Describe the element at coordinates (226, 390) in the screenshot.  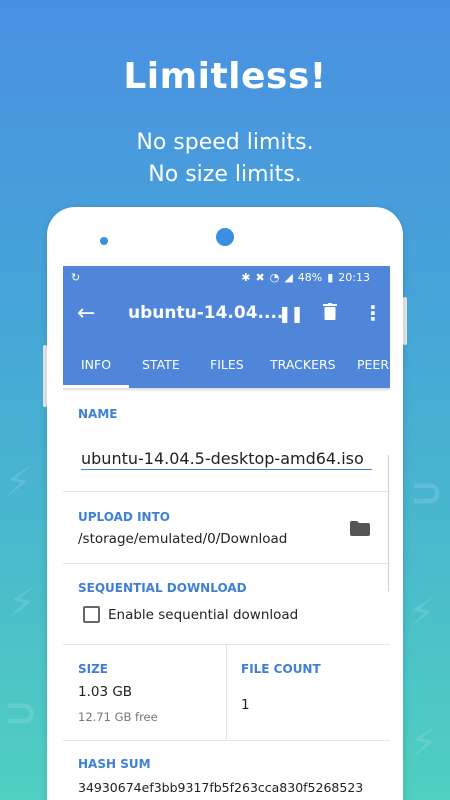
I see `appbar-shadow` at that location.